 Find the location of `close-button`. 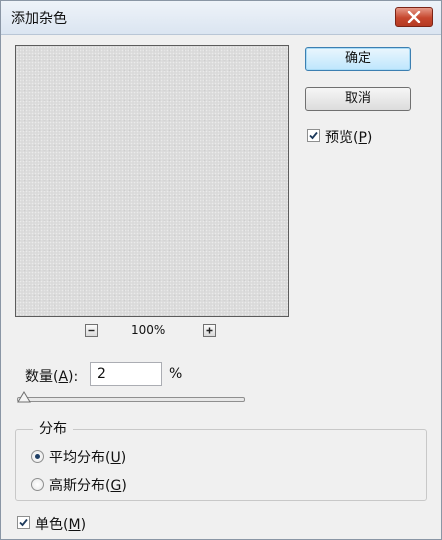

close-button is located at coordinates (414, 17).